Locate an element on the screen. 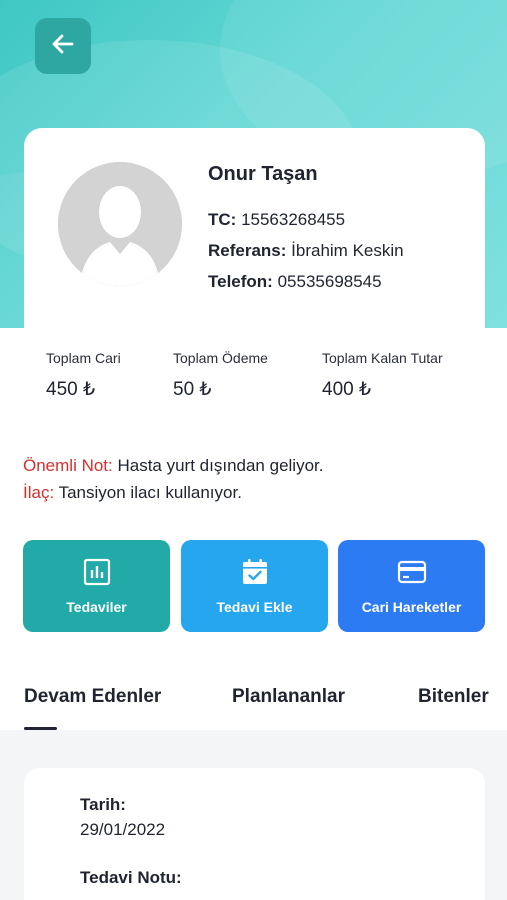 Image resolution: width=507 pixels, height=900 pixels. chart-icon is located at coordinates (97, 572).